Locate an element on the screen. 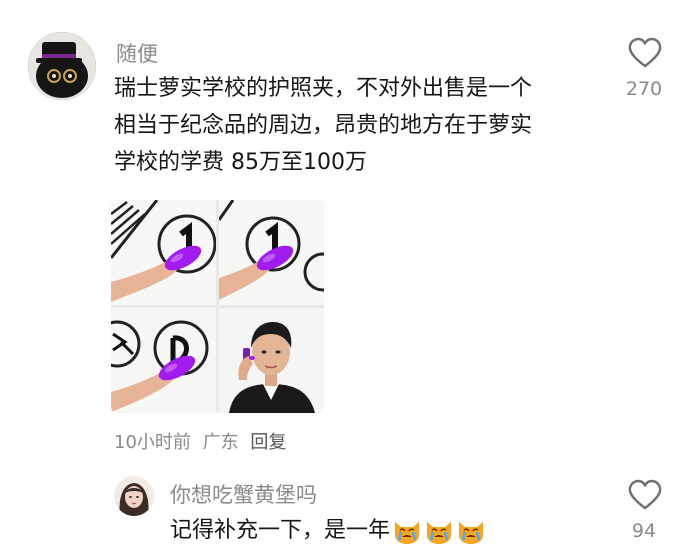 The width and height of the screenshot is (690, 558). comment-username: 随便 is located at coordinates (137, 53).